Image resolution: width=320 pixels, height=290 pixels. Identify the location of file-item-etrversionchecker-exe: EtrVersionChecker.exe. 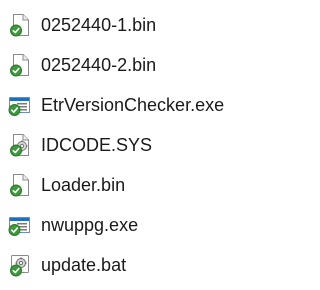
(143, 105).